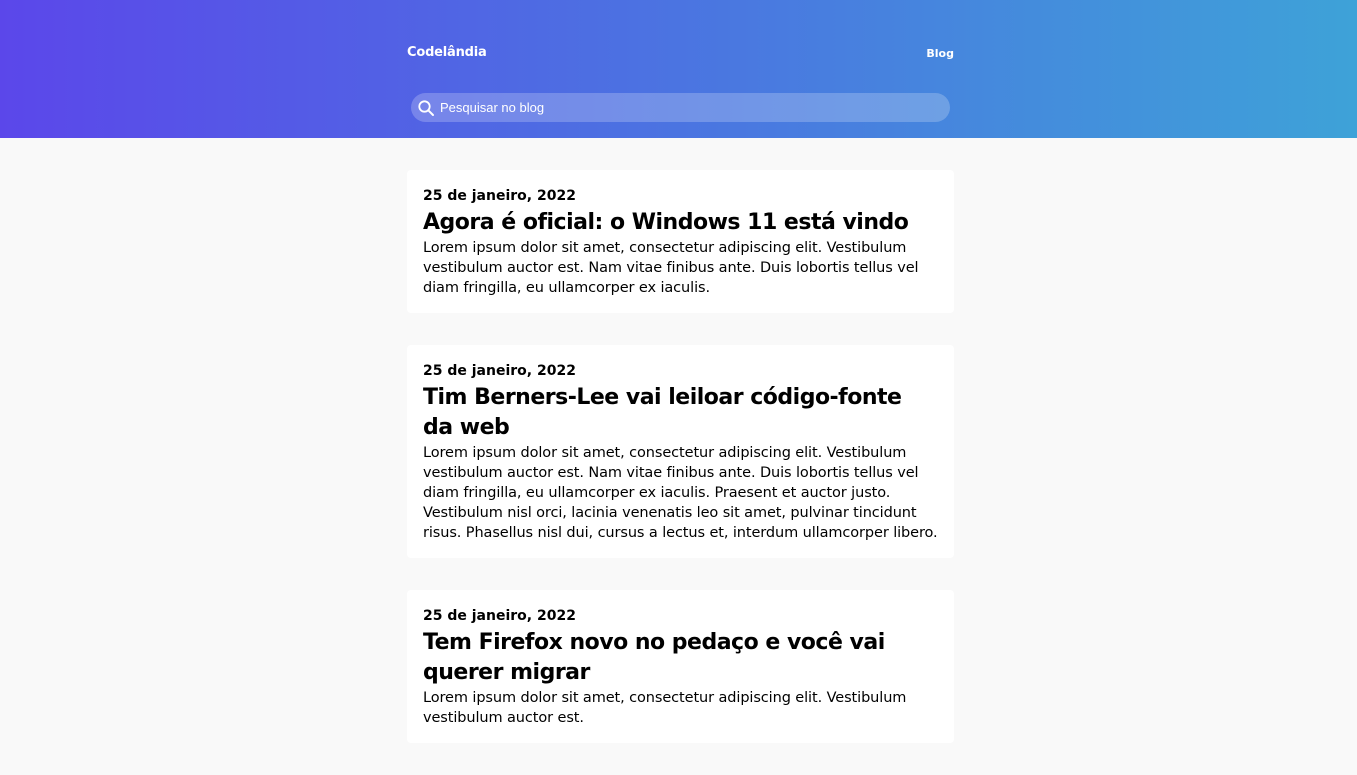  I want to click on search-icon, so click(426, 108).